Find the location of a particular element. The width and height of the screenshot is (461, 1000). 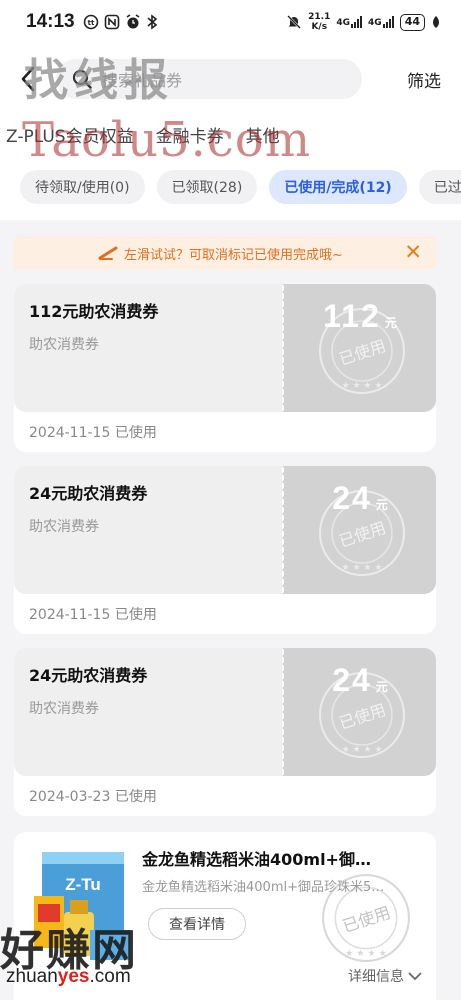

signal-1: 4G is located at coordinates (349, 22).